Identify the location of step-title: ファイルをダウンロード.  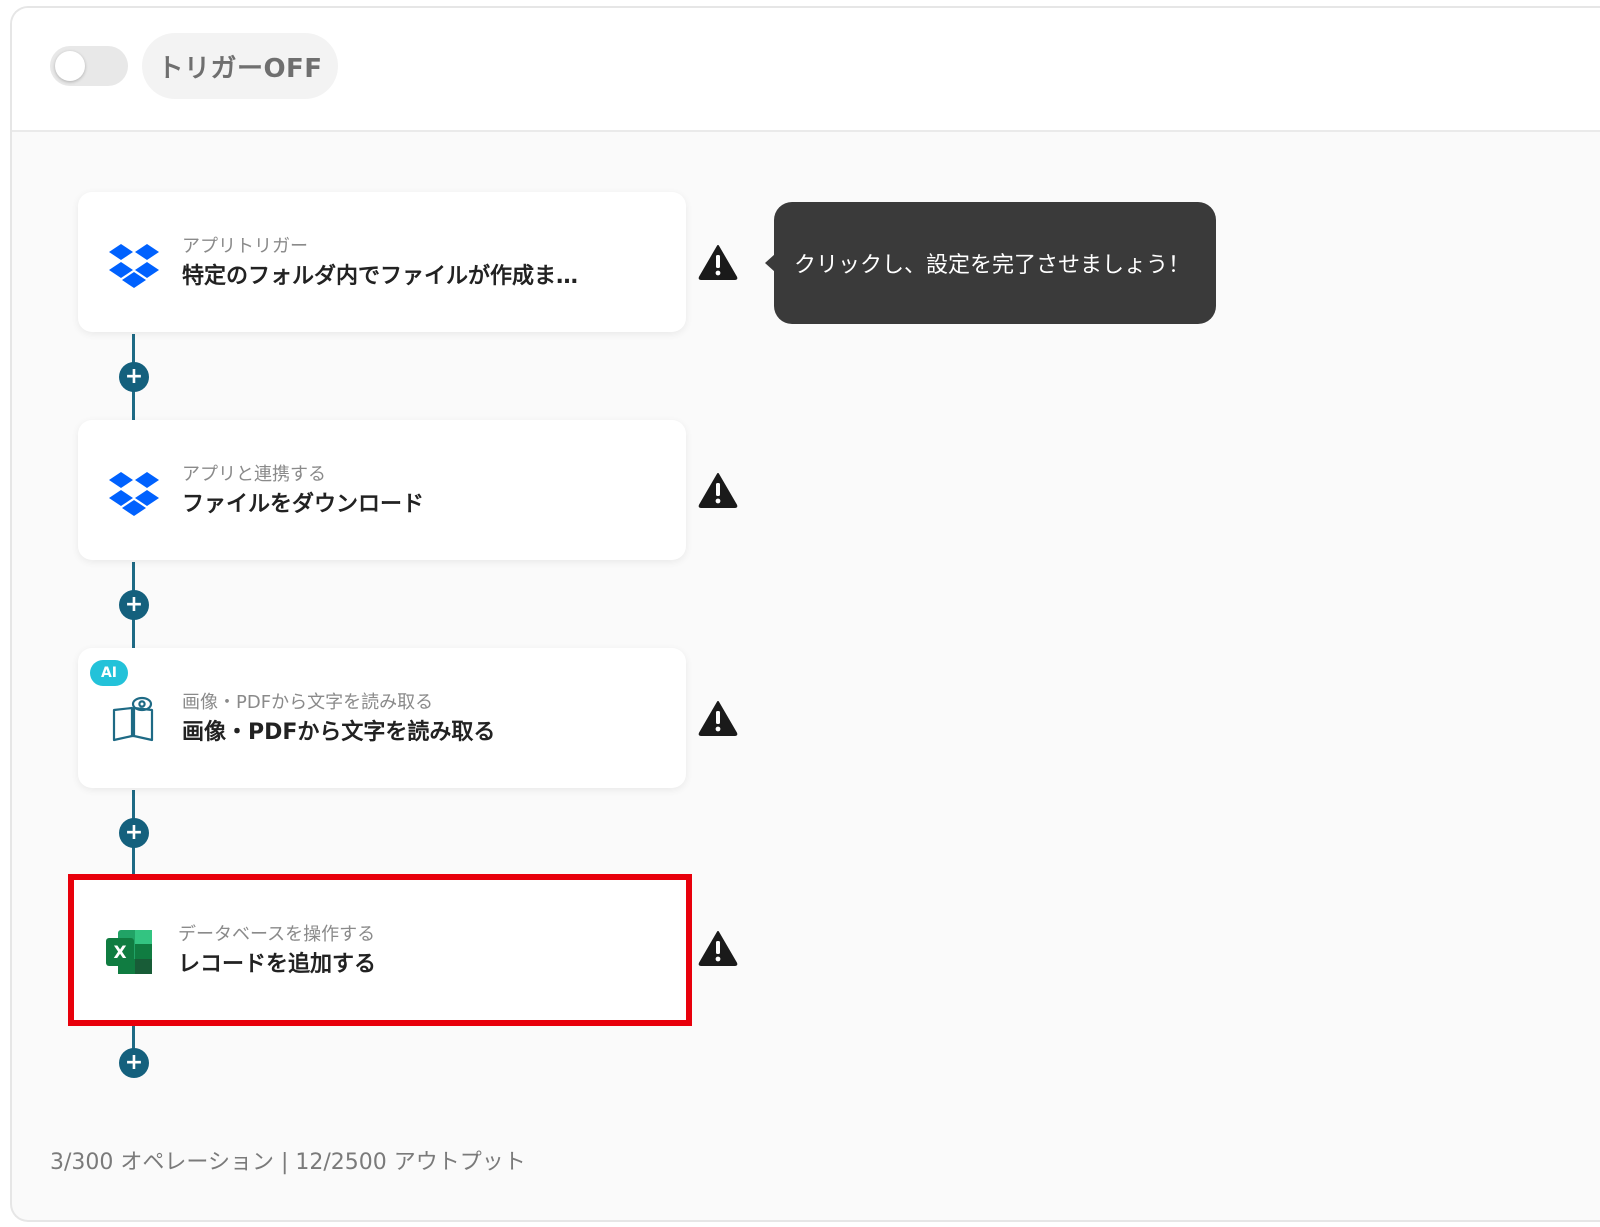
(303, 504).